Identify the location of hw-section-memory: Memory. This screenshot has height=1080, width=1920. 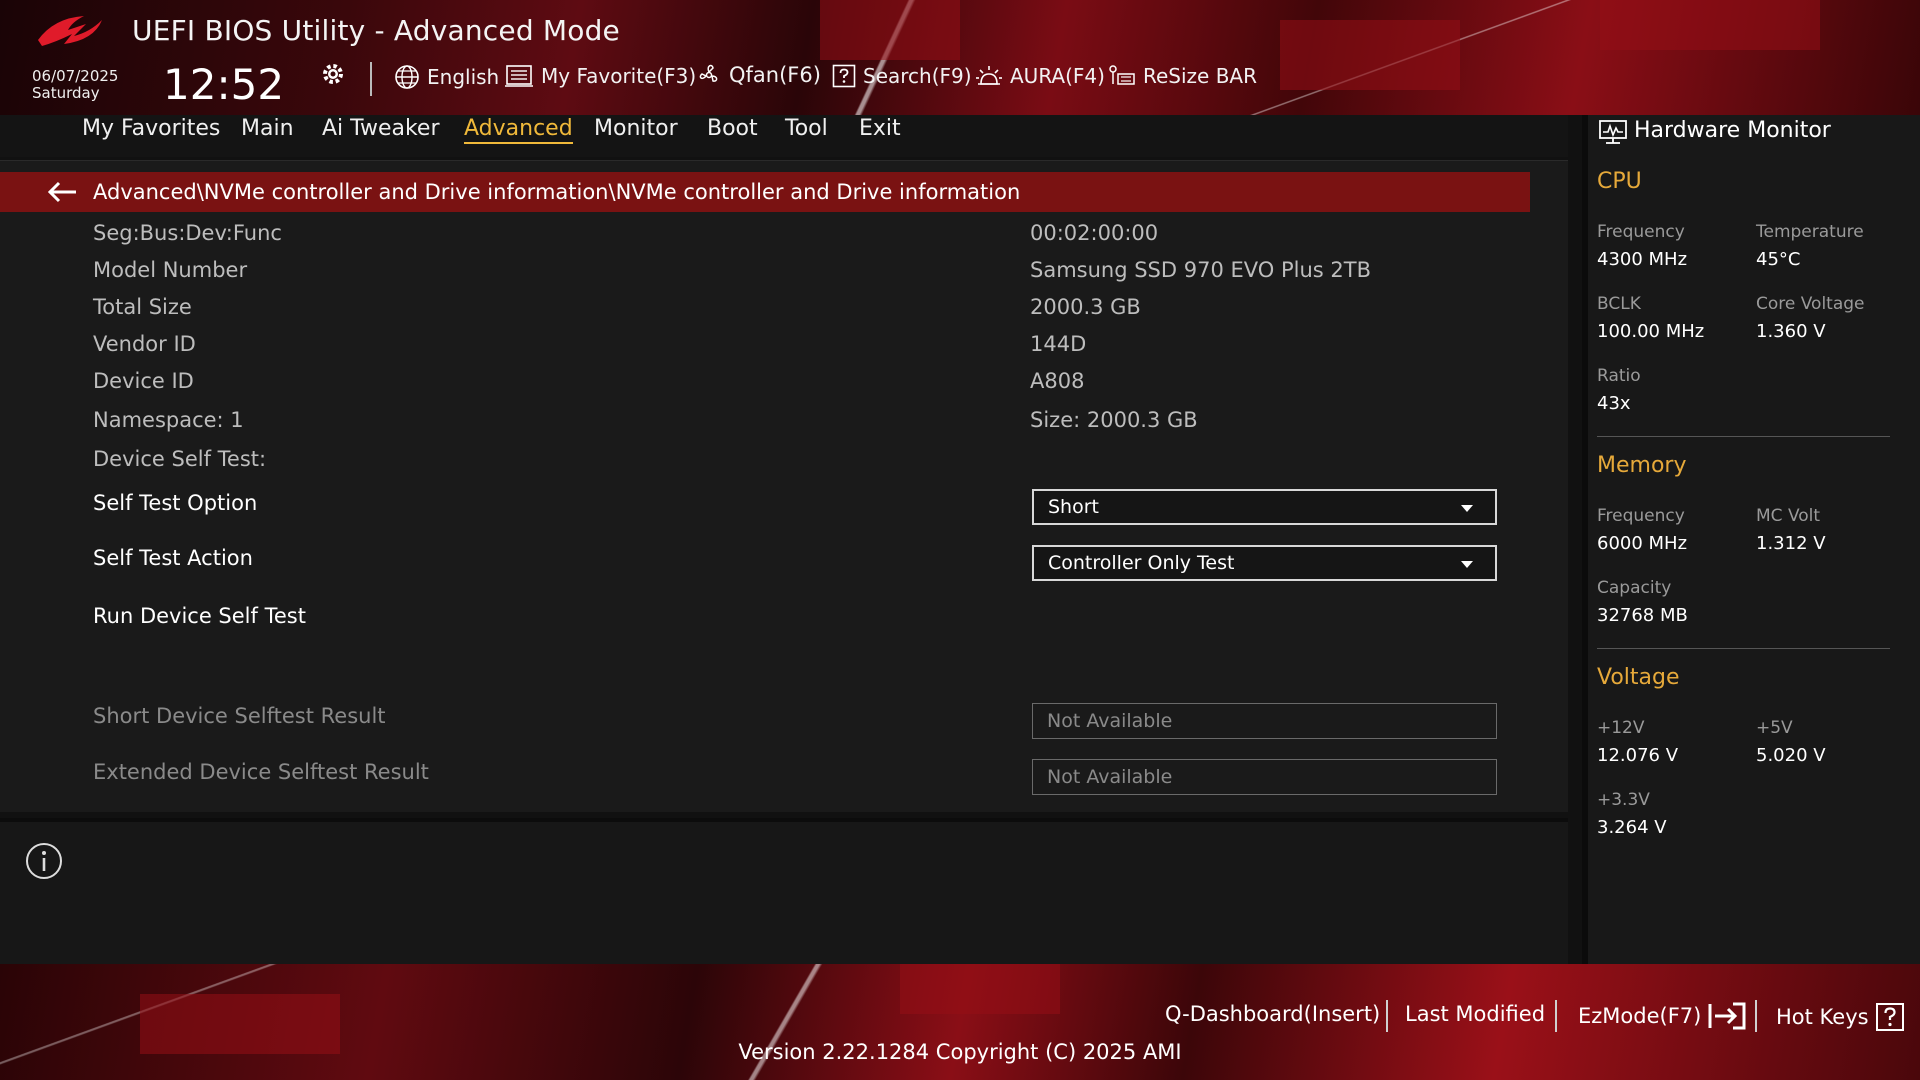
(1642, 465).